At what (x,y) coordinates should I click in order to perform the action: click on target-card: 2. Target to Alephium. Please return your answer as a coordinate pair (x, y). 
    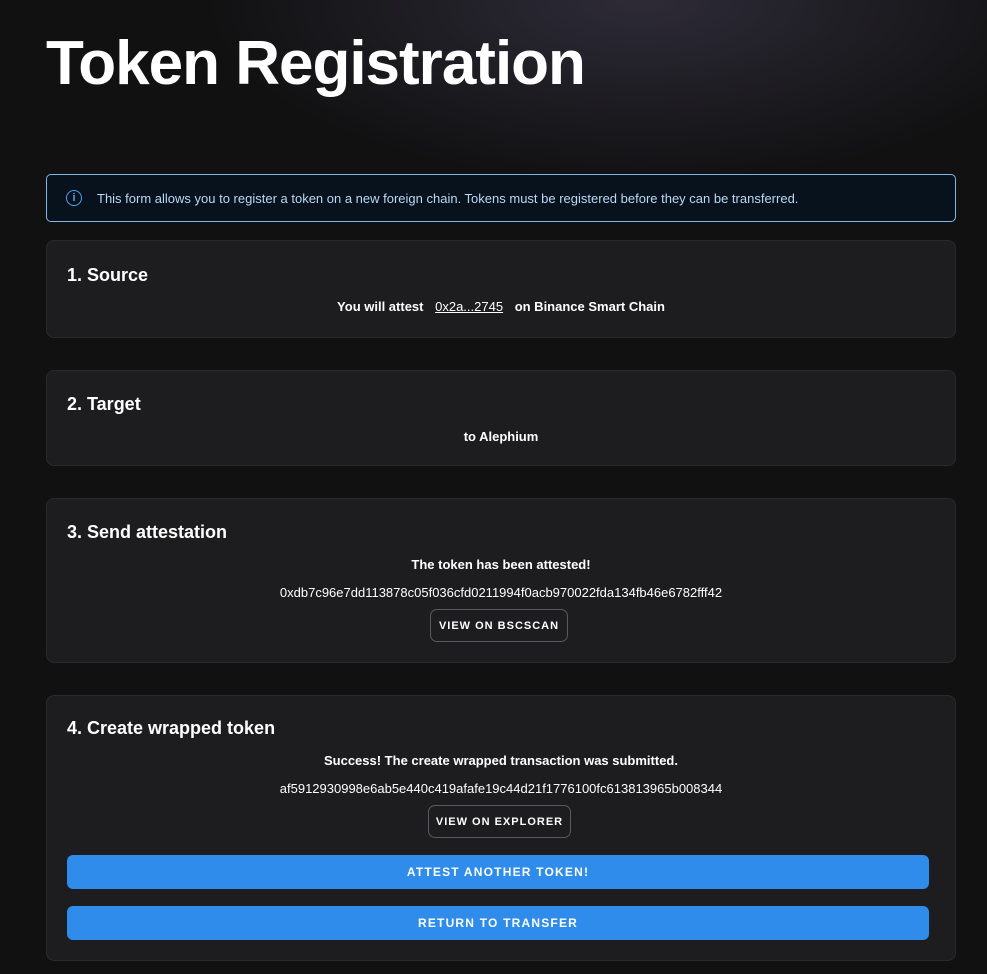
    Looking at the image, I should click on (501, 418).